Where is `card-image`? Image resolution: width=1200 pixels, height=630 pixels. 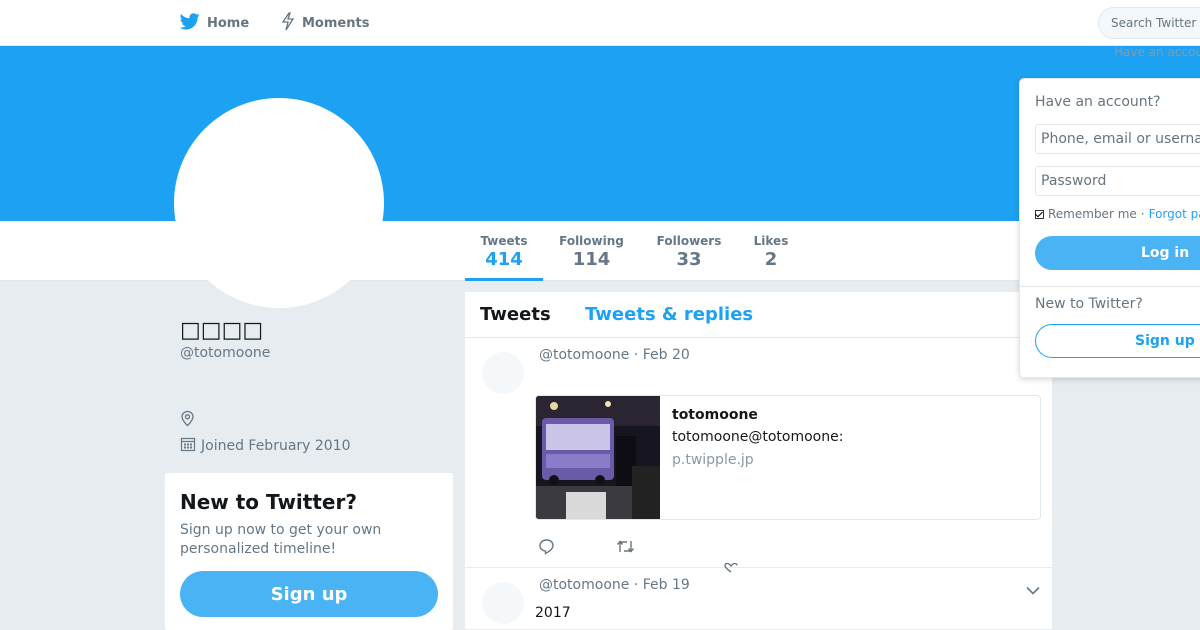
card-image is located at coordinates (598, 457).